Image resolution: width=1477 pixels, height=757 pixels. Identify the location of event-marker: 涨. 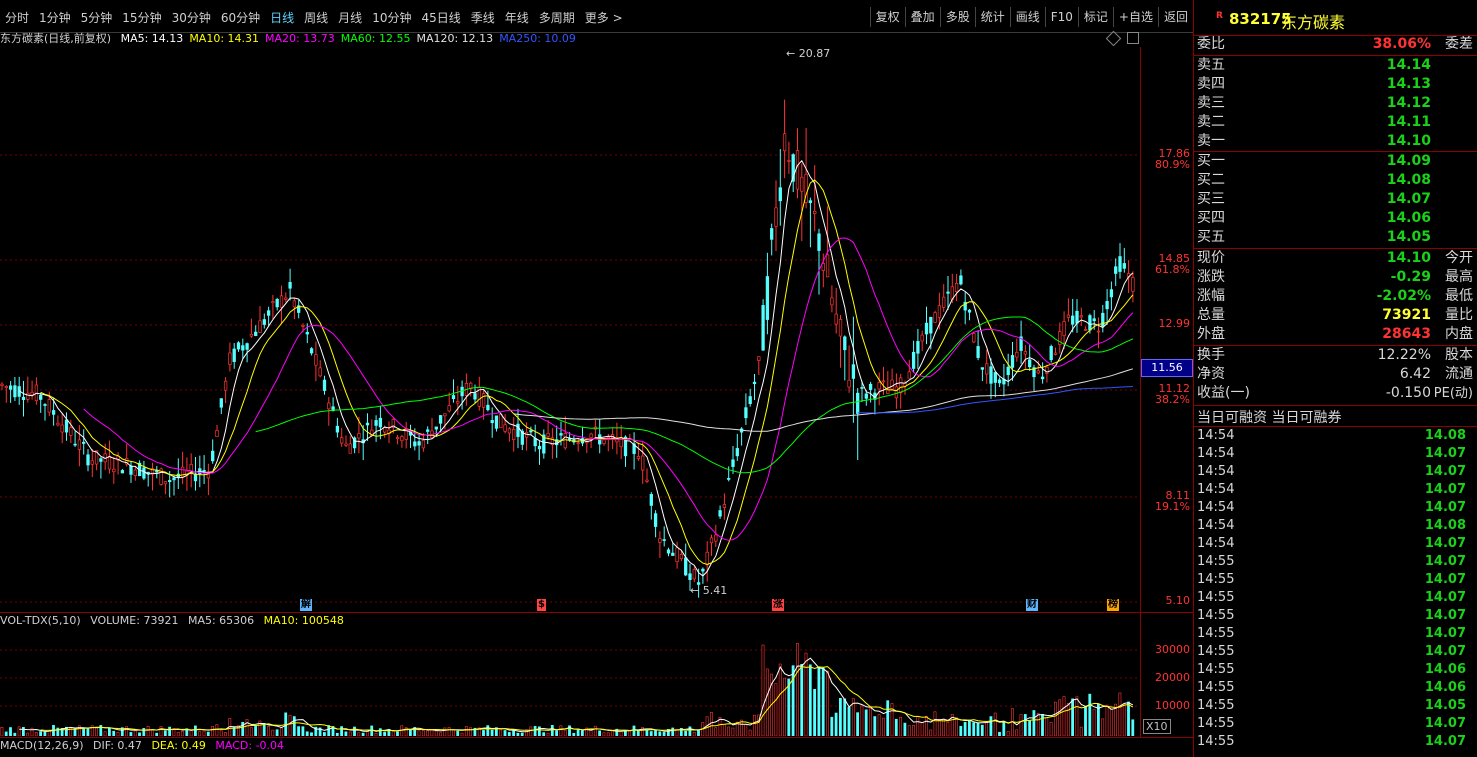
(778, 605).